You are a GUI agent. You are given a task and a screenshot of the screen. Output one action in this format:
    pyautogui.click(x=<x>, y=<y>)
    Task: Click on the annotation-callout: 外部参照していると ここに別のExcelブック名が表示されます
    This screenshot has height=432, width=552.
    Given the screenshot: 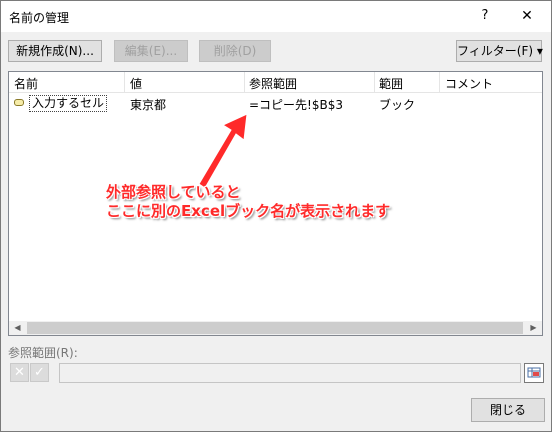 What is the action you would take?
    pyautogui.click(x=248, y=202)
    